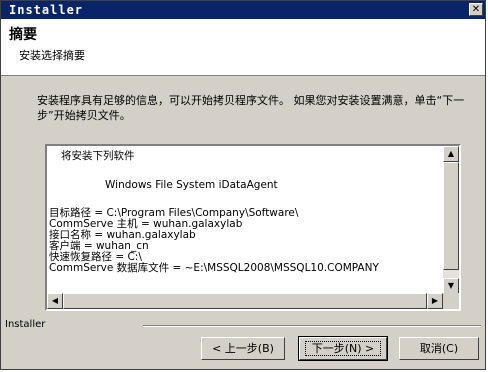 The height and width of the screenshot is (372, 488). What do you see at coordinates (451, 286) in the screenshot?
I see `scroll-down-icon: ▼` at bounding box center [451, 286].